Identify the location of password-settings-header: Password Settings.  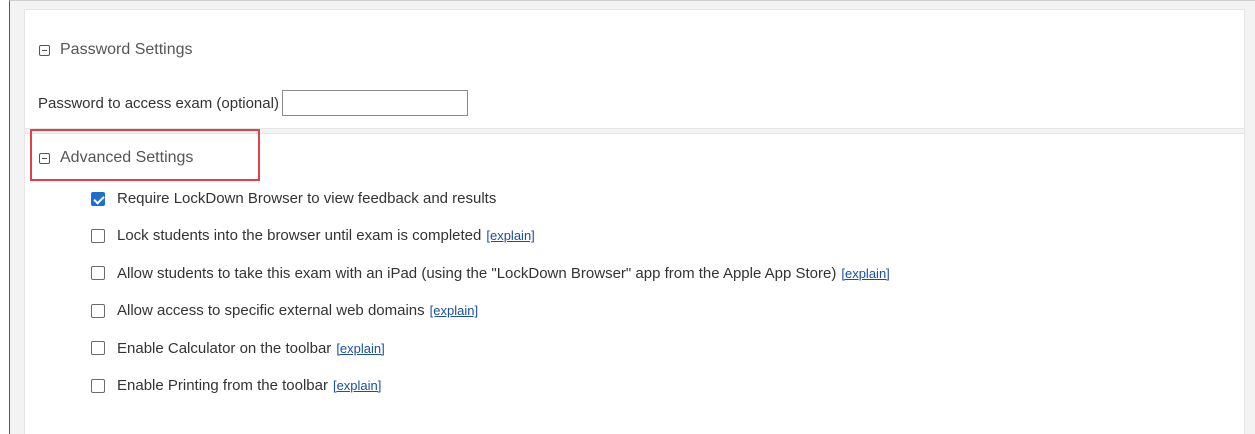
(116, 50).